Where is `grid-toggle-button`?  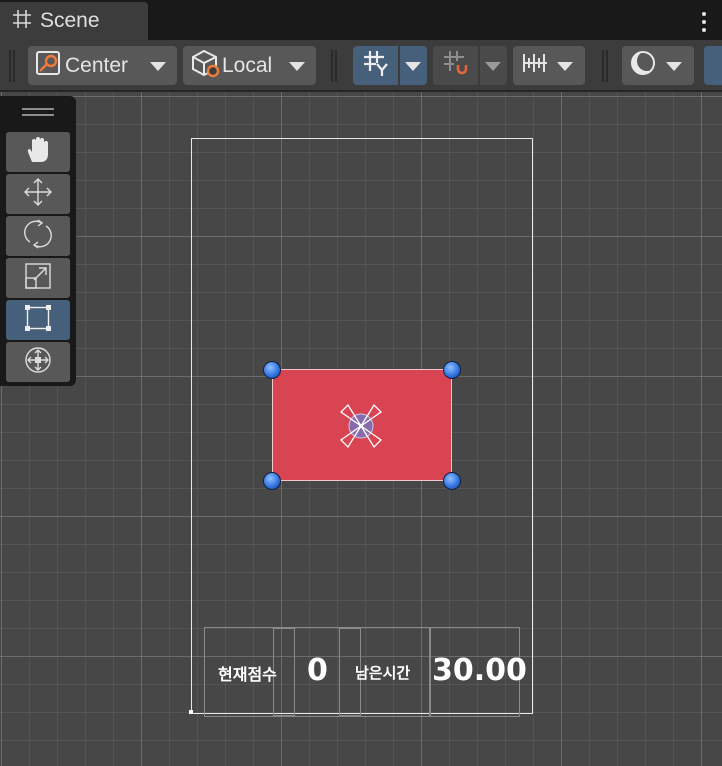 grid-toggle-button is located at coordinates (375, 65).